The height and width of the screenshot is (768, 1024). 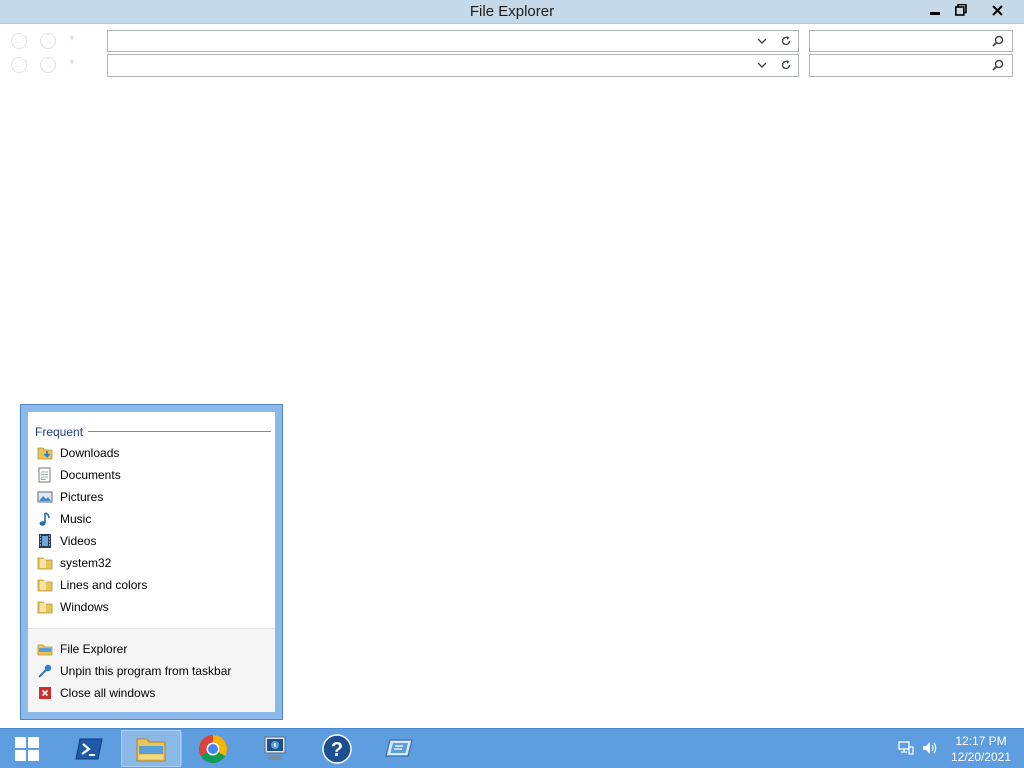 I want to click on close-icon, so click(x=997, y=10).